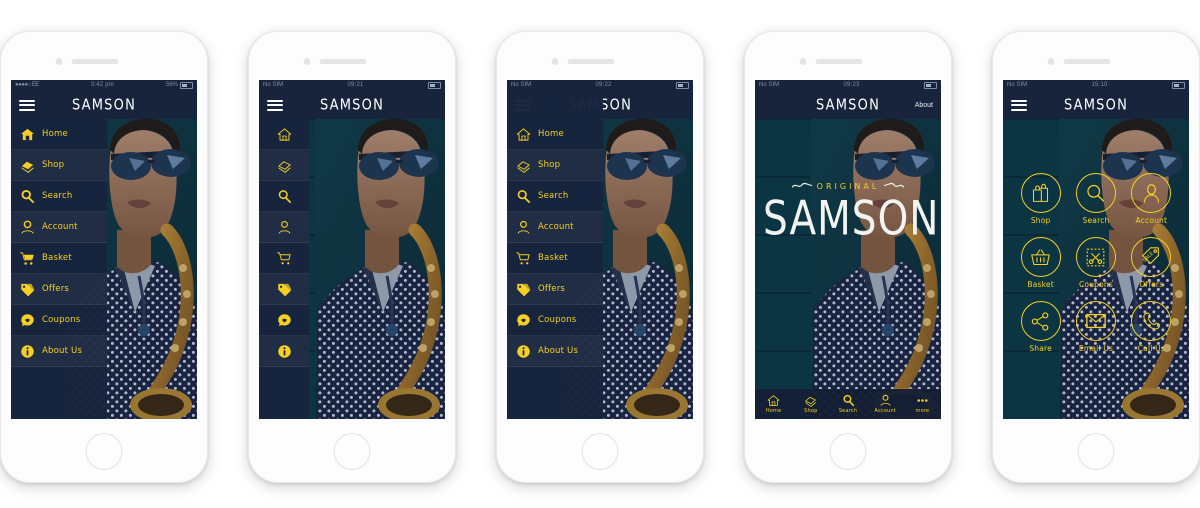 The image size is (1200, 508). Describe the element at coordinates (1040, 193) in the screenshot. I see `shop-bag-icon` at that location.